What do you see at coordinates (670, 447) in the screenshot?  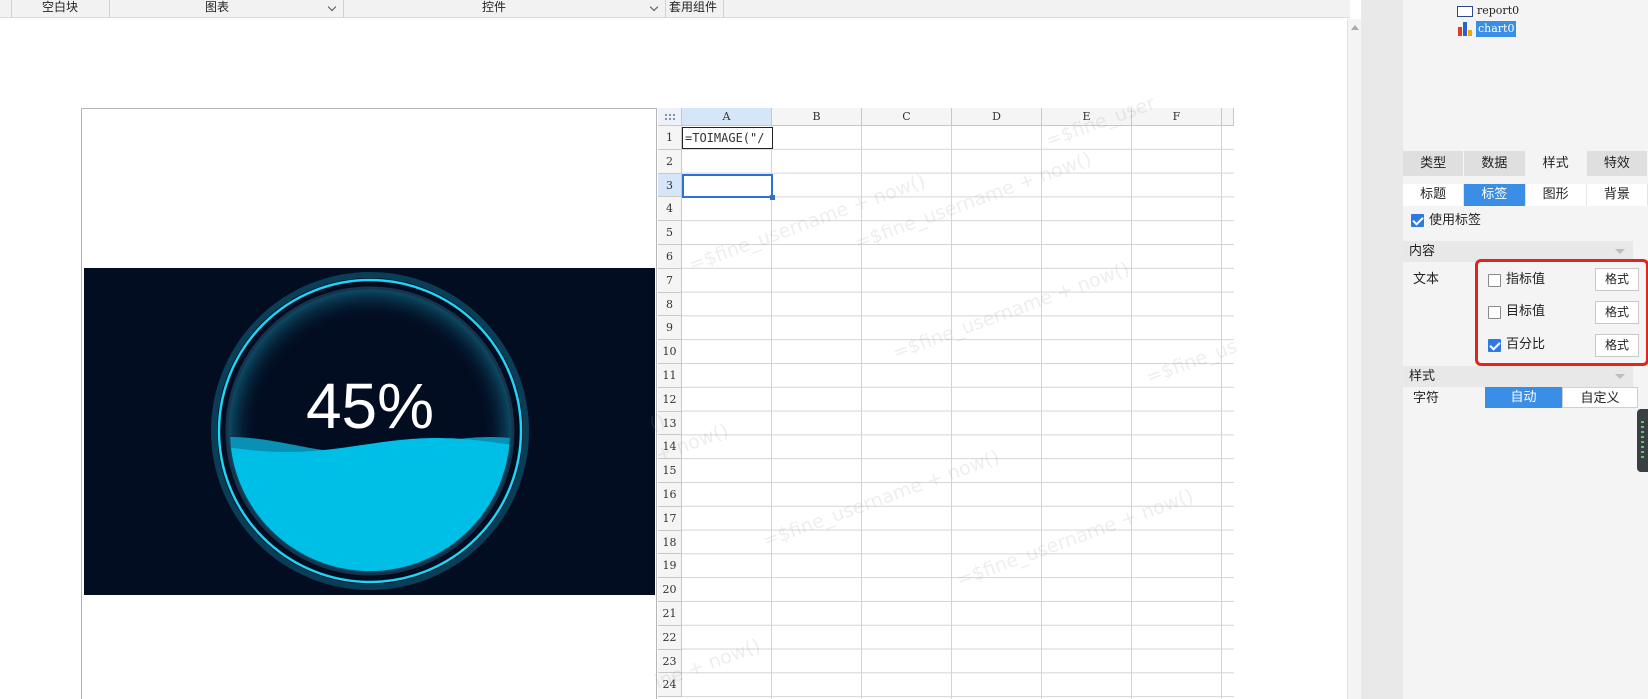 I see `row-header-14: 14` at bounding box center [670, 447].